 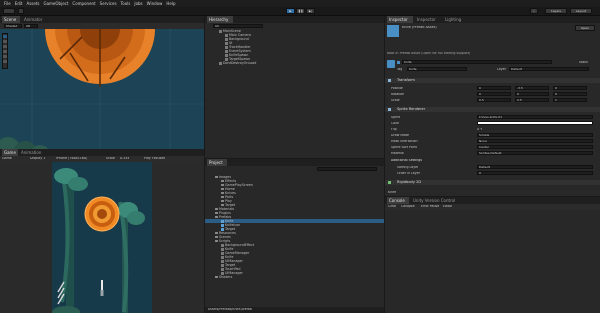 I want to click on additional-settings-foldout: Additional Settings, so click(x=406, y=160).